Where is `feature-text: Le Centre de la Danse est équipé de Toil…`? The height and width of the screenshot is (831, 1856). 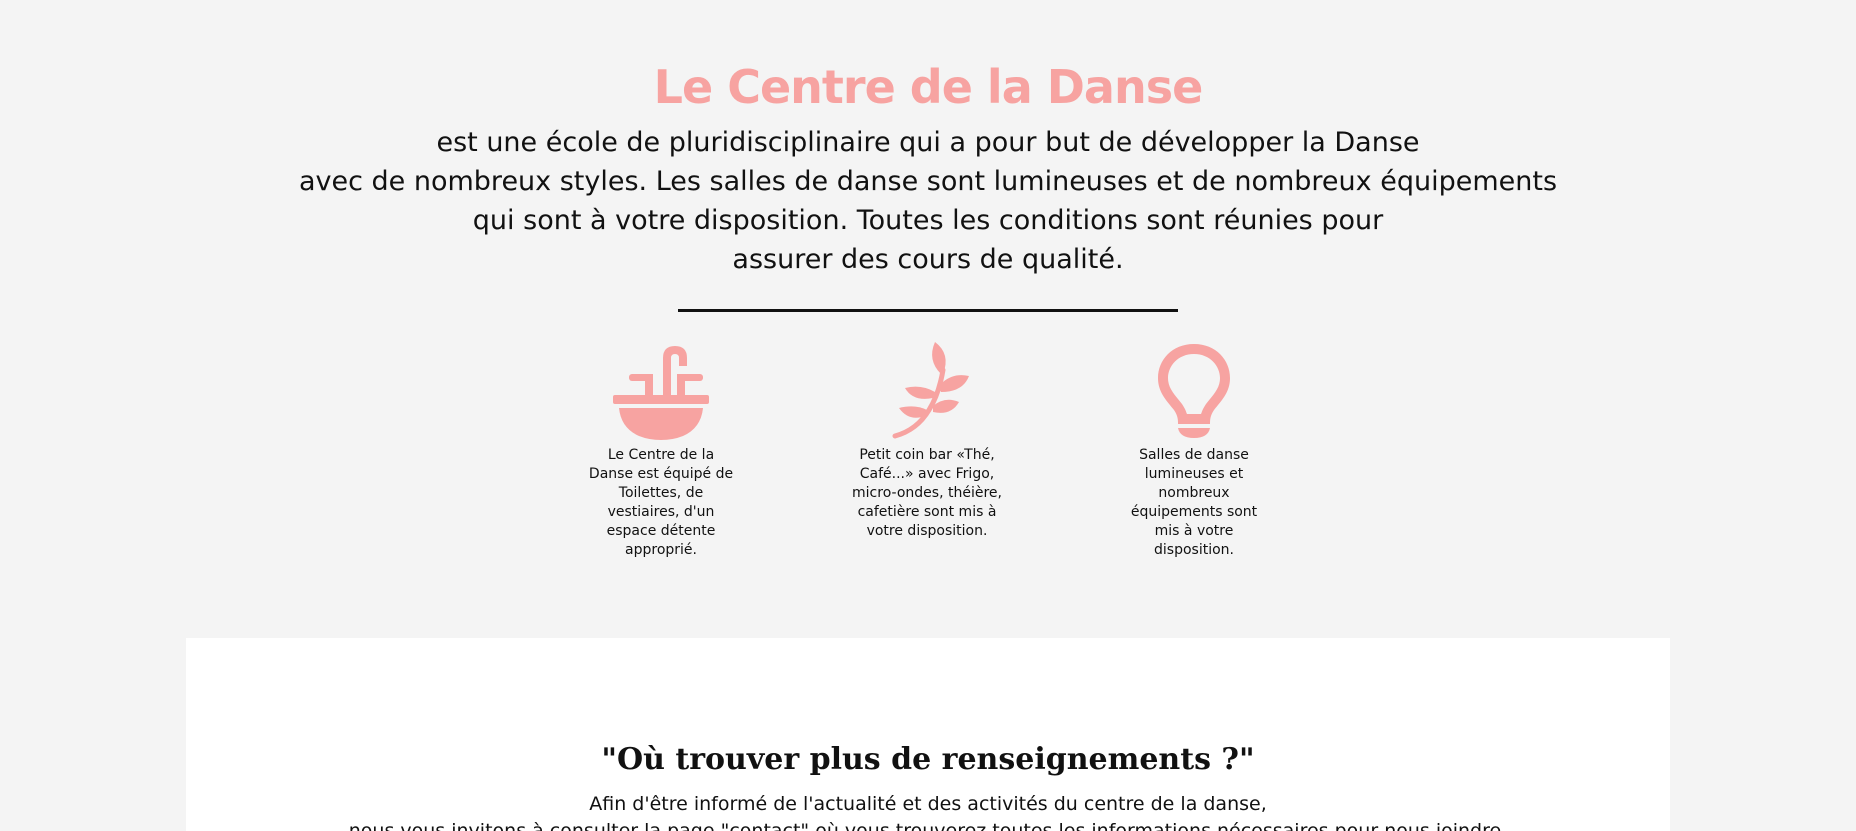
feature-text: Le Centre de la Danse est équipé de Toil… is located at coordinates (661, 502).